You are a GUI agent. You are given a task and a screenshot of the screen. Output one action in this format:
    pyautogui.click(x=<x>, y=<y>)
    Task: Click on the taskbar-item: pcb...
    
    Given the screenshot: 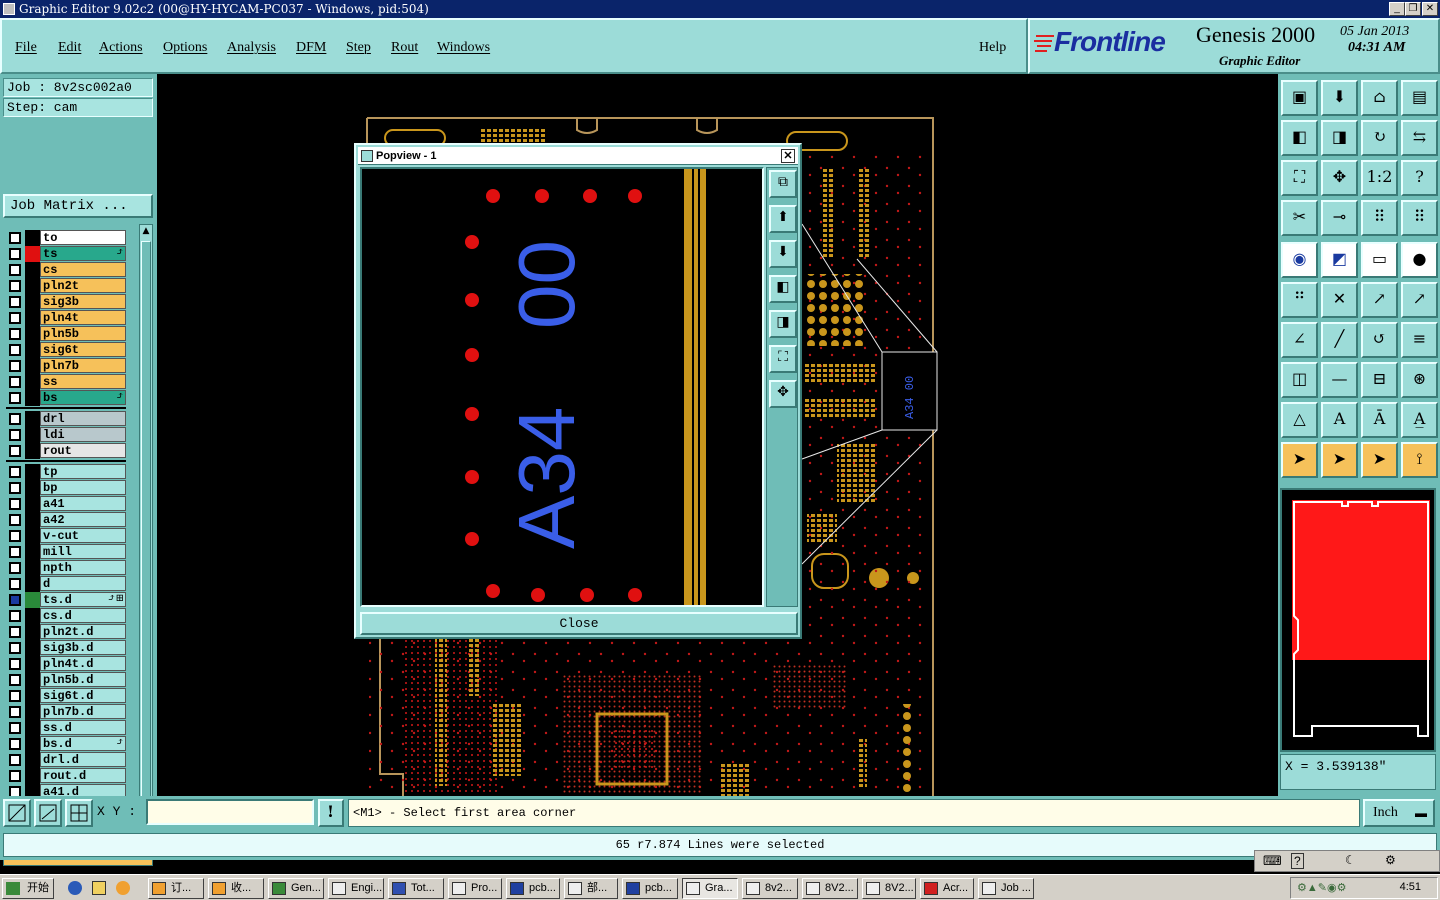 What is the action you would take?
    pyautogui.click(x=650, y=888)
    